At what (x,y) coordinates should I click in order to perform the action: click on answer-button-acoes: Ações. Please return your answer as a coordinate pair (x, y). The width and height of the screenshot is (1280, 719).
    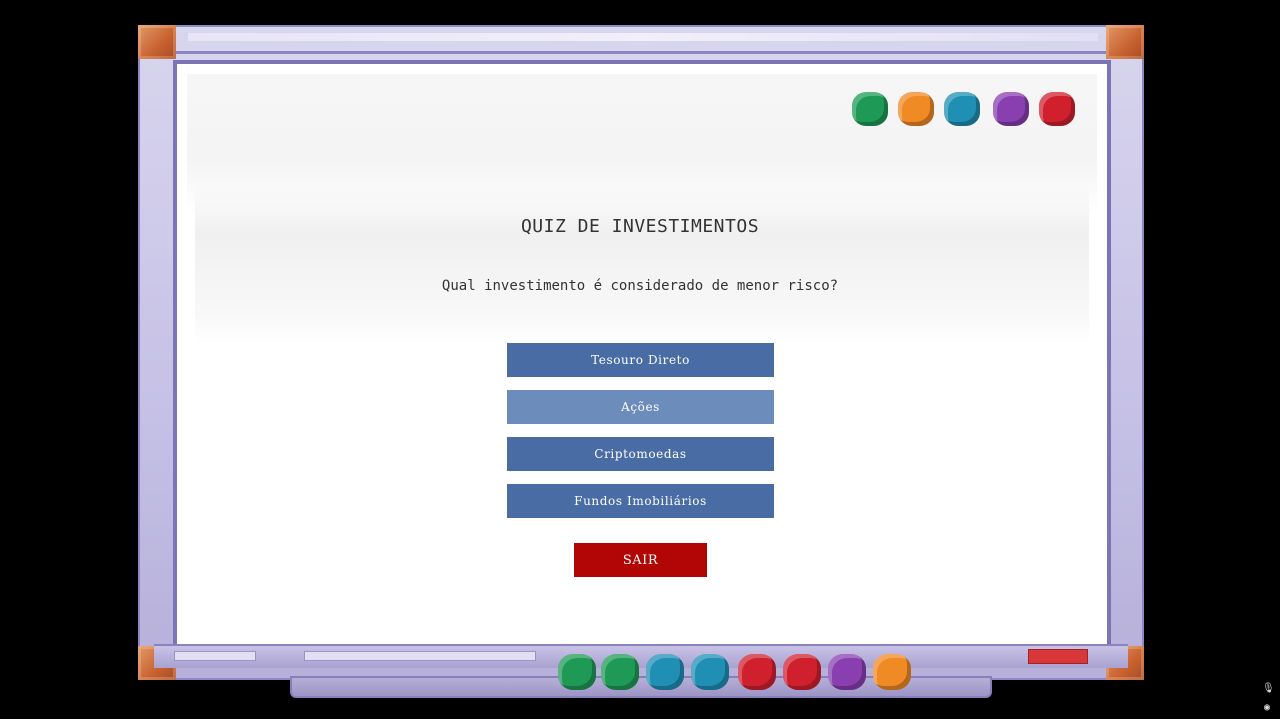
    Looking at the image, I should click on (640, 407).